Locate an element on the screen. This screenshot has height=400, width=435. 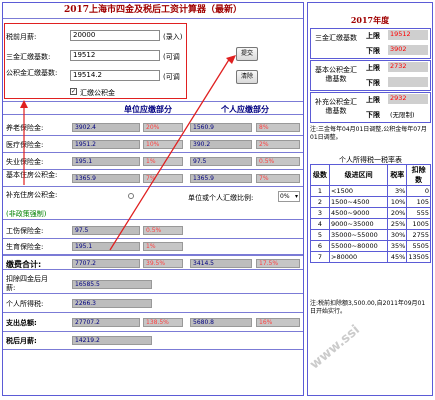
tax-cell-deduct: 105 is located at coordinates (418, 202).